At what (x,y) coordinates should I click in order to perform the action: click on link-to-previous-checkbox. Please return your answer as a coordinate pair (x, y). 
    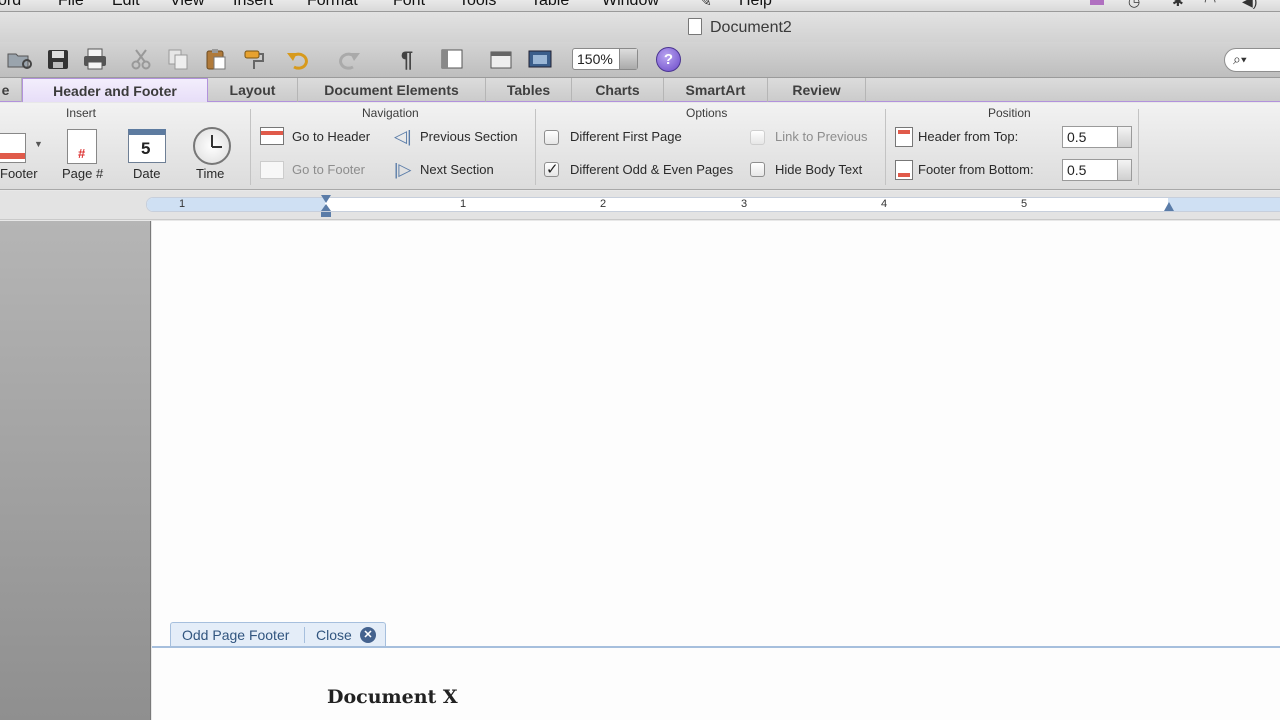
    Looking at the image, I should click on (757, 137).